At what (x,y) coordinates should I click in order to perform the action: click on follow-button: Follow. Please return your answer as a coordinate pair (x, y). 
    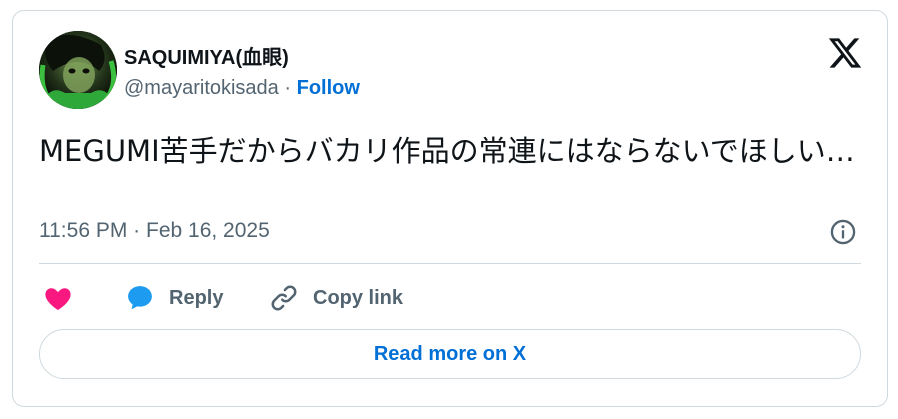
    Looking at the image, I should click on (328, 88).